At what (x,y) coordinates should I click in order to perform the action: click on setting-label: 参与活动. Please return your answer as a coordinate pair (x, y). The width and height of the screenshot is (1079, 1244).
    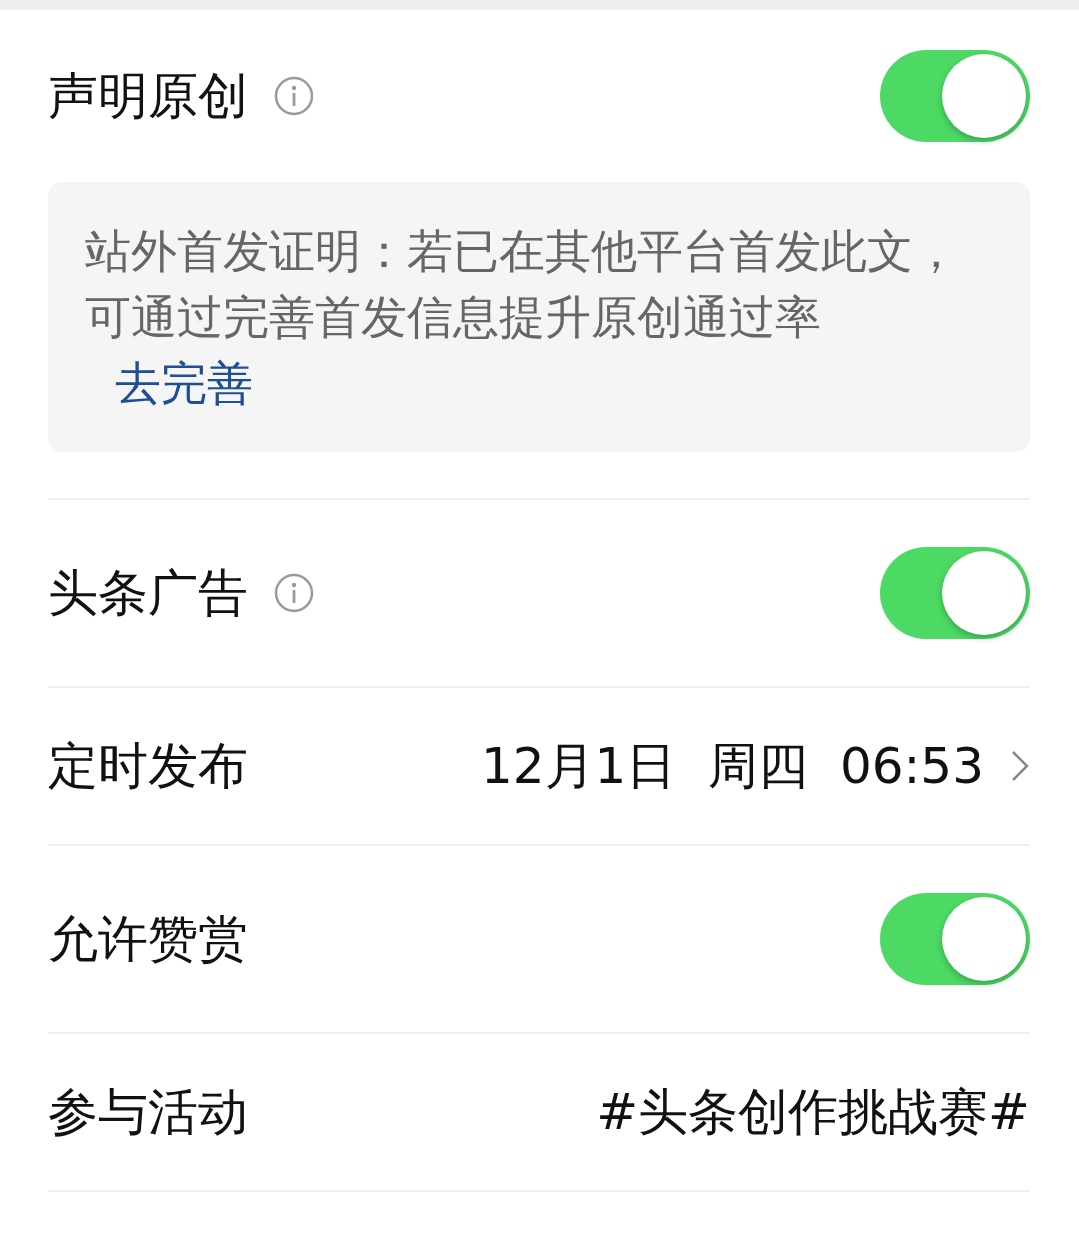
    Looking at the image, I should click on (148, 1112).